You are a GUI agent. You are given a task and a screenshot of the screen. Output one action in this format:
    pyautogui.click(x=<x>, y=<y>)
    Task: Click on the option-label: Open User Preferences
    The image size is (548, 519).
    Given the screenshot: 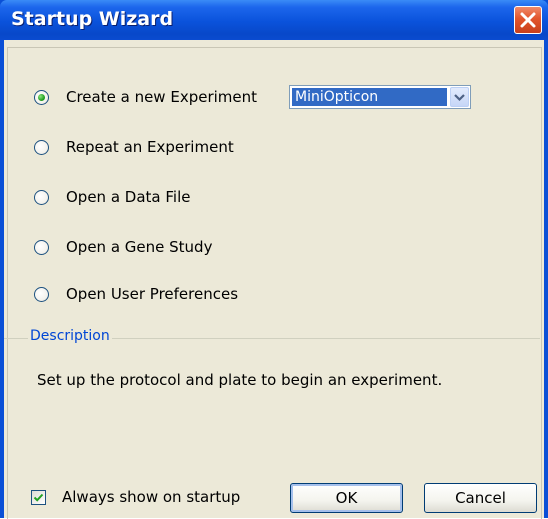 What is the action you would take?
    pyautogui.click(x=152, y=294)
    